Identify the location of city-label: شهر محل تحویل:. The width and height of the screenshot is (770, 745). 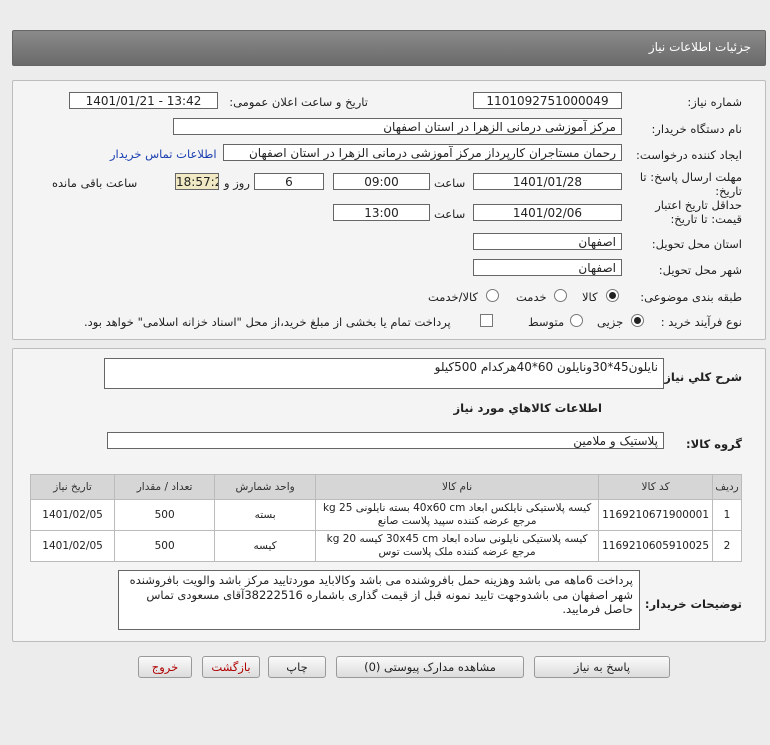
(700, 270).